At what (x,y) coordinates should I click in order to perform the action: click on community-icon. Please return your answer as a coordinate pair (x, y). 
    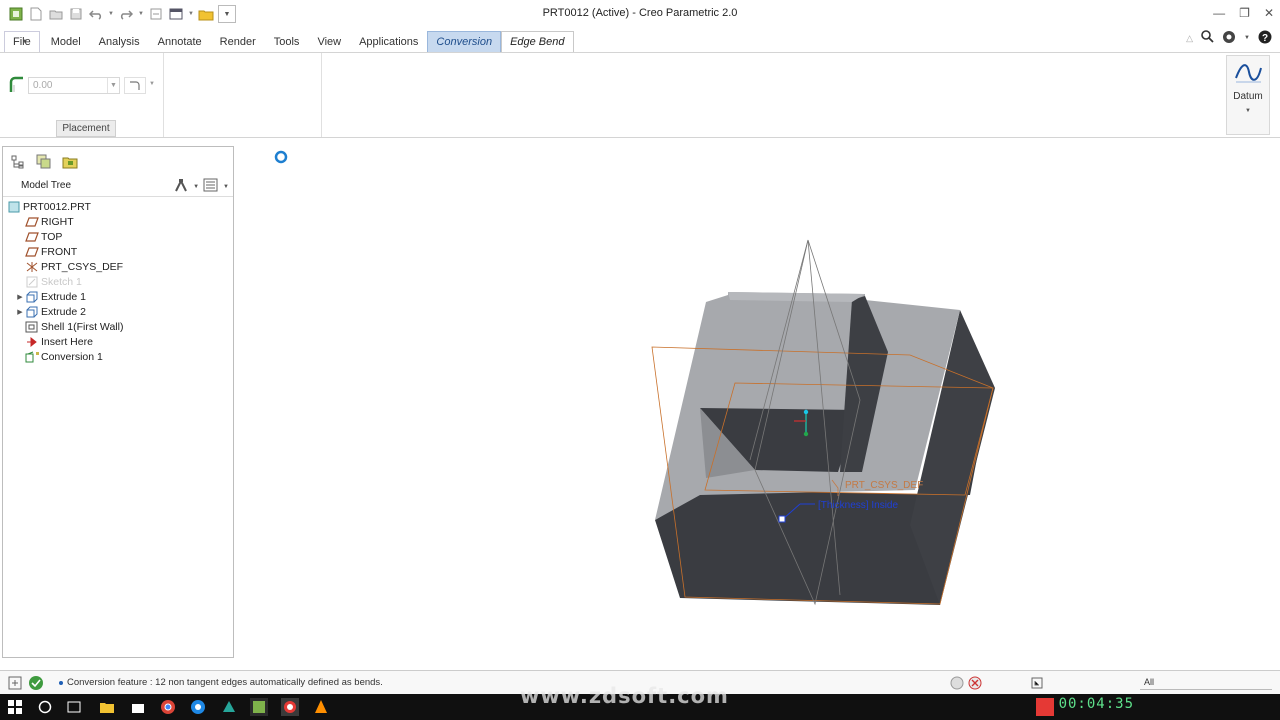
    Looking at the image, I should click on (1229, 38).